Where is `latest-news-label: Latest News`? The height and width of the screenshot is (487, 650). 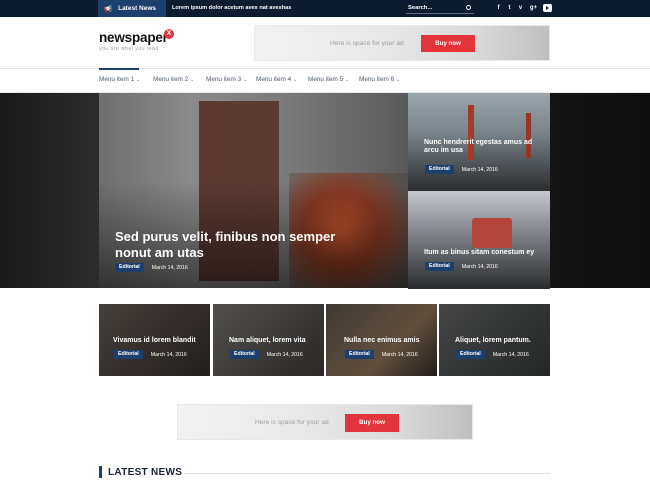
latest-news-label: Latest News is located at coordinates (137, 8).